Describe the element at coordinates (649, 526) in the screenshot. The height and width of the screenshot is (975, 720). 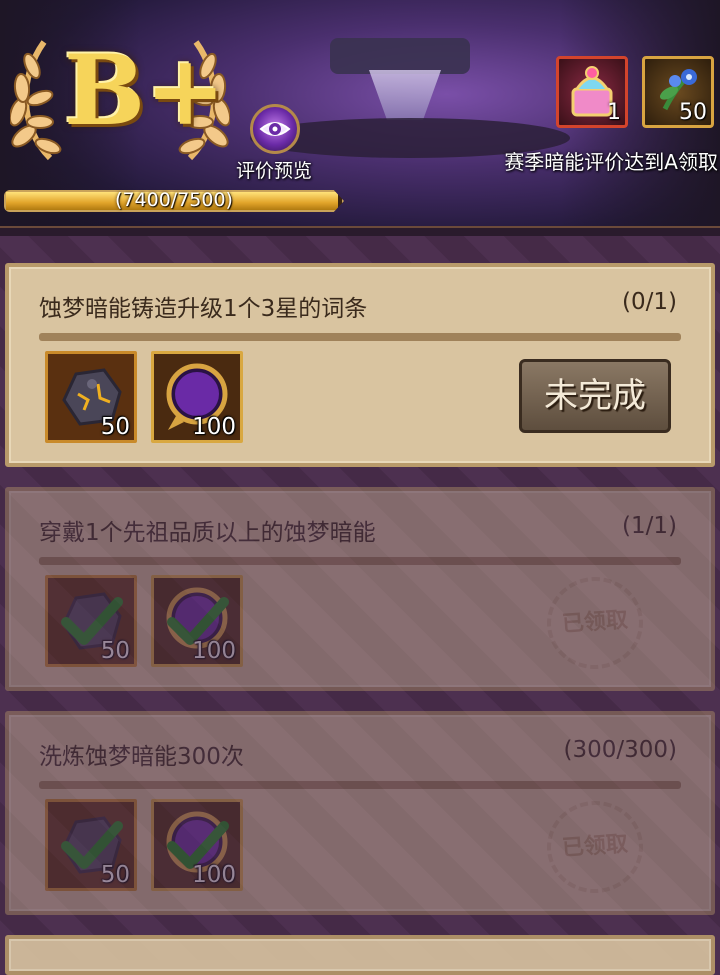
I see `task-progress: (1/1)` at that location.